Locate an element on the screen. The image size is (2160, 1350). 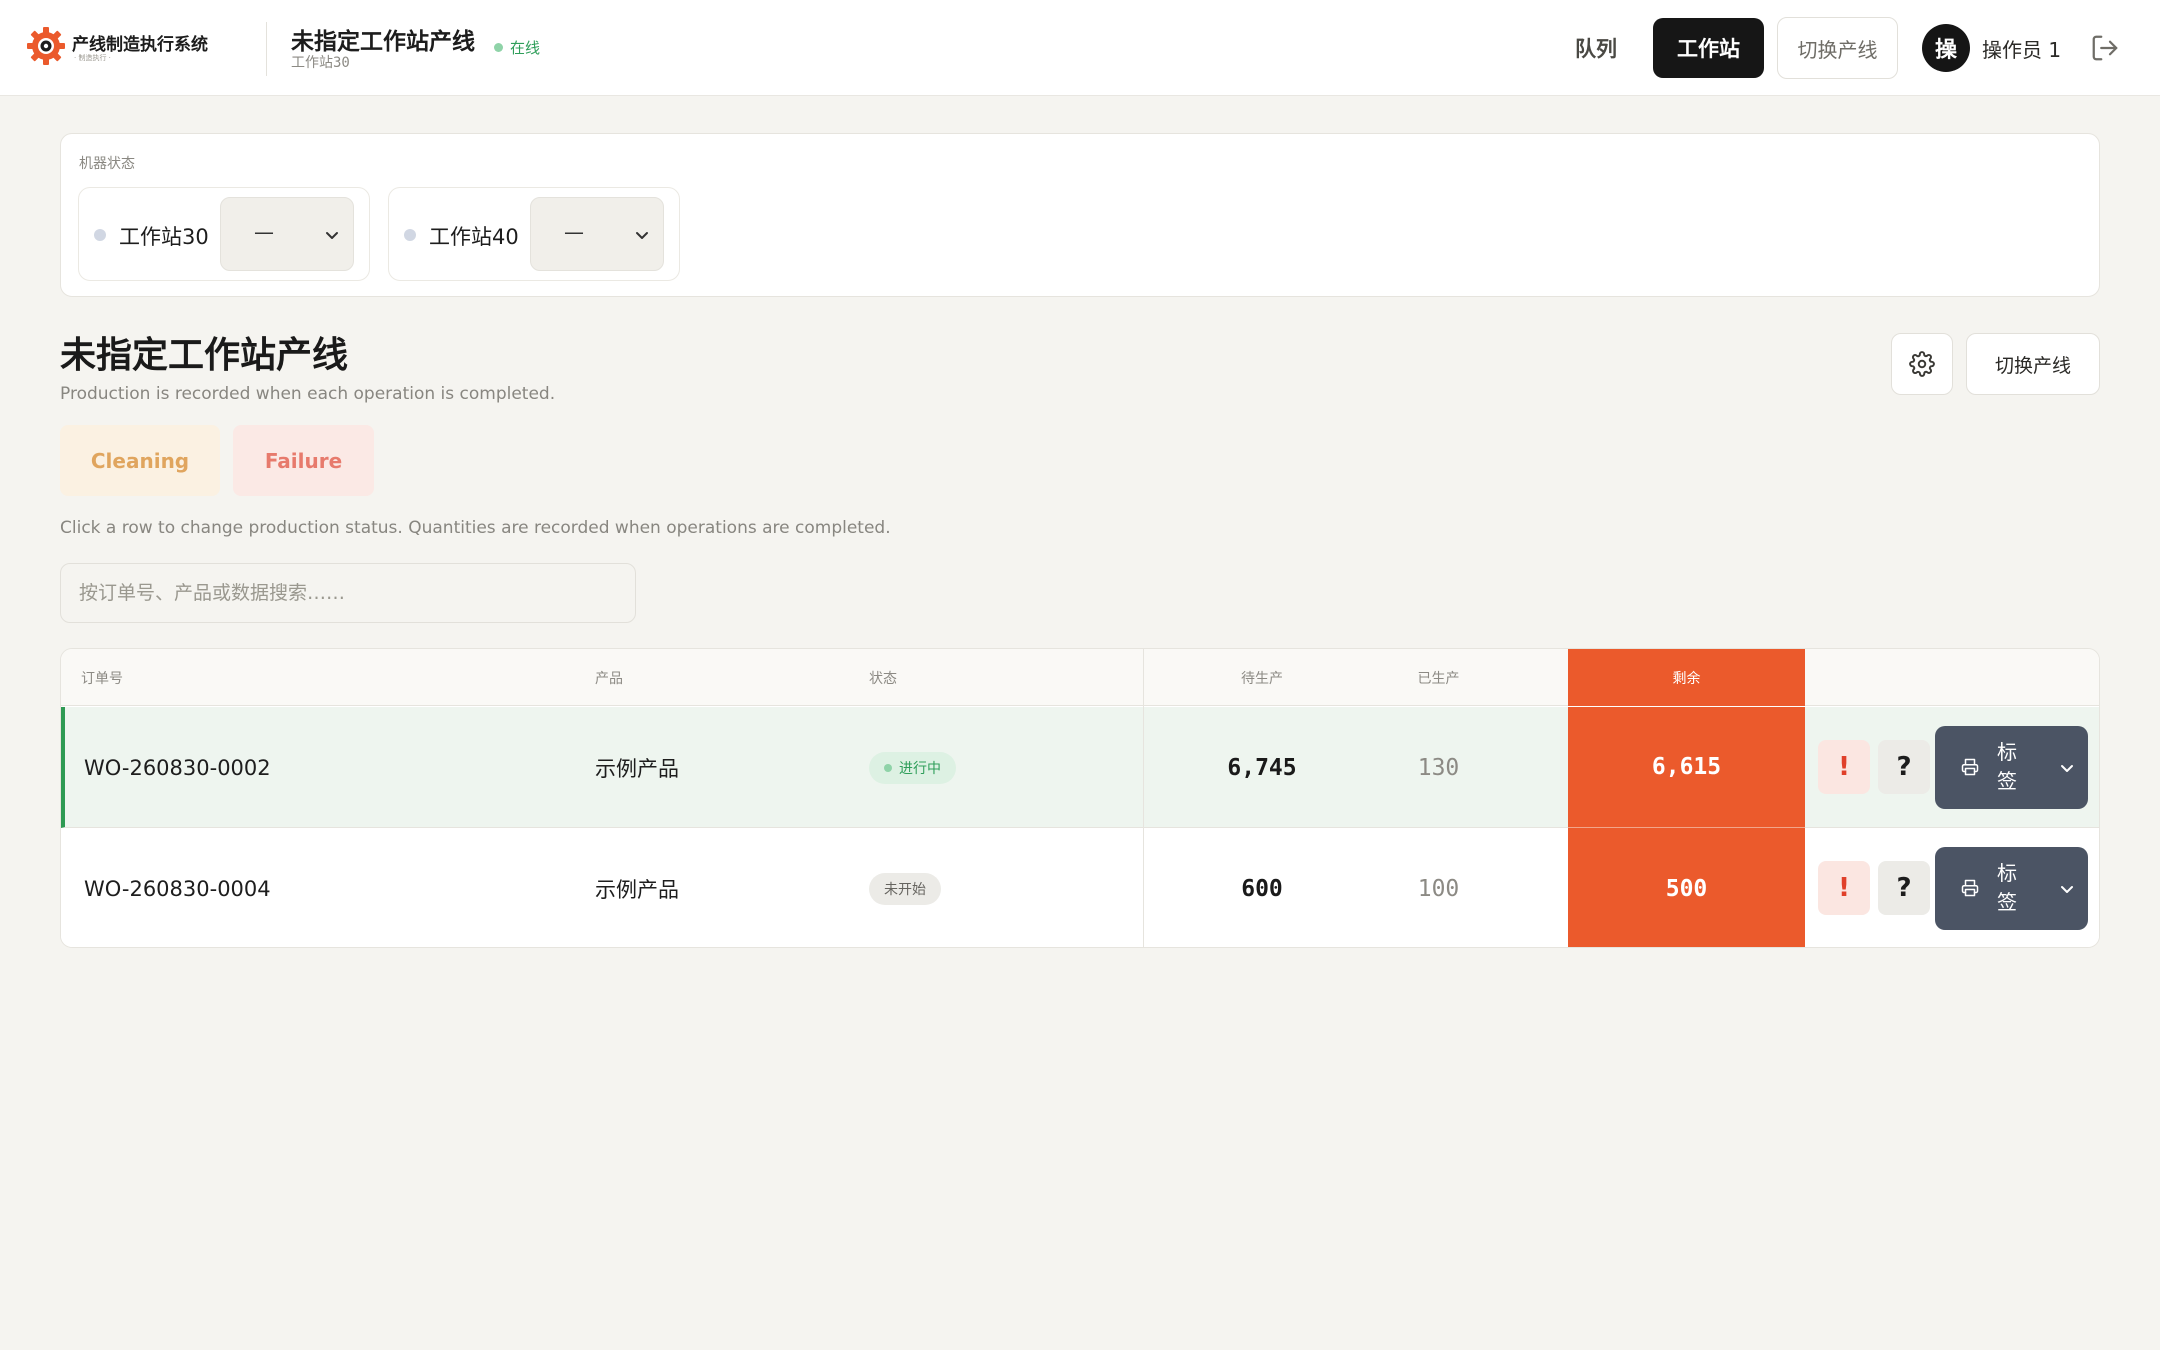
status-badge: 未开始 is located at coordinates (905, 888).